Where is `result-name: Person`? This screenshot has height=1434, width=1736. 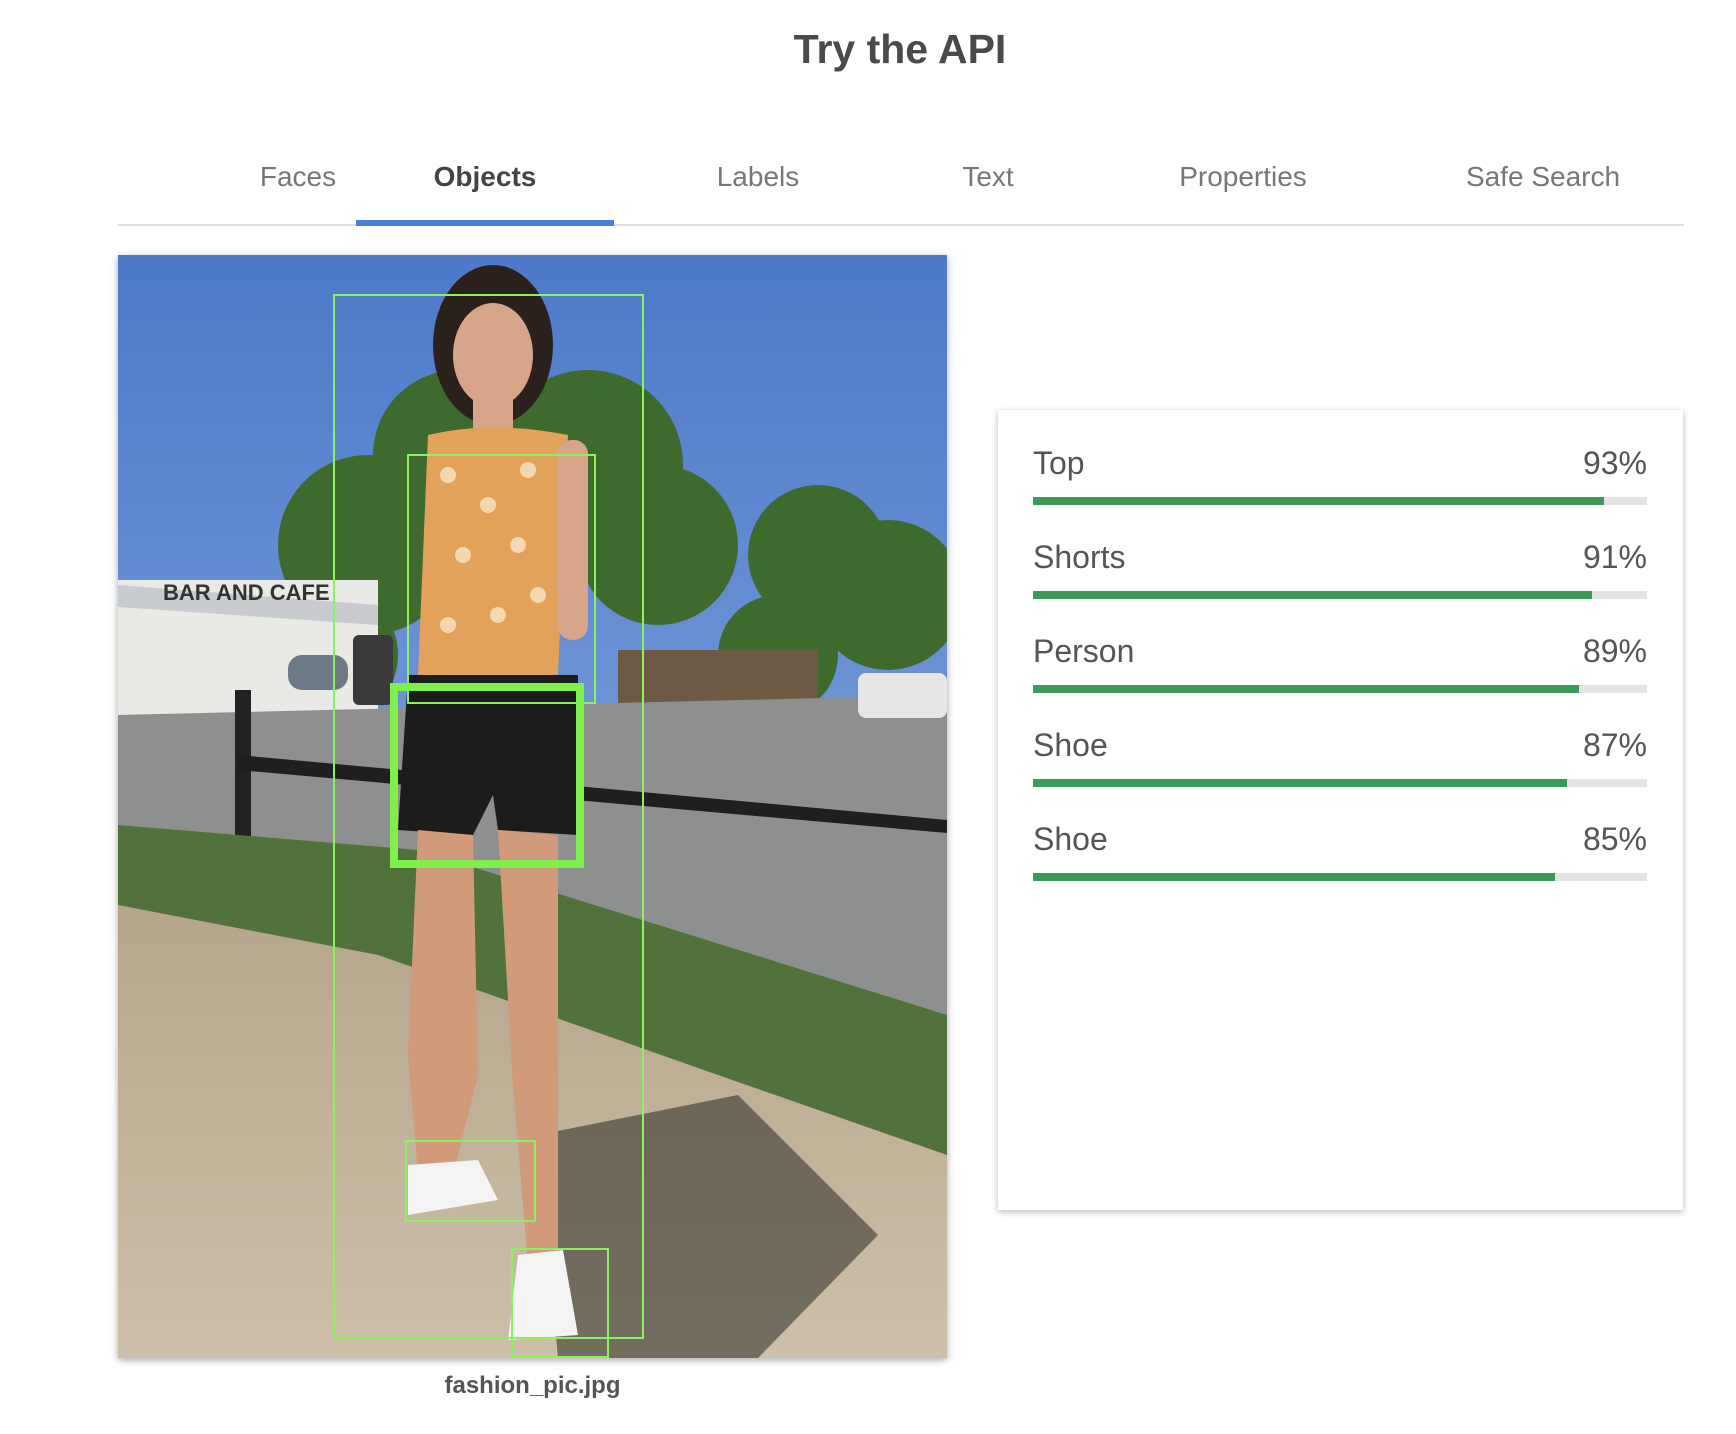 result-name: Person is located at coordinates (1084, 651).